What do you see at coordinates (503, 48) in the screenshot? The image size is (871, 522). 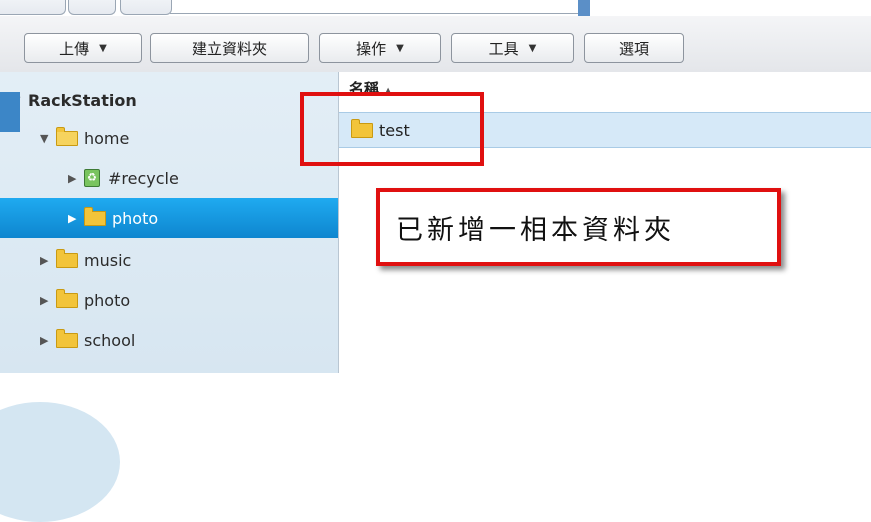 I see `tools-label: 工具` at bounding box center [503, 48].